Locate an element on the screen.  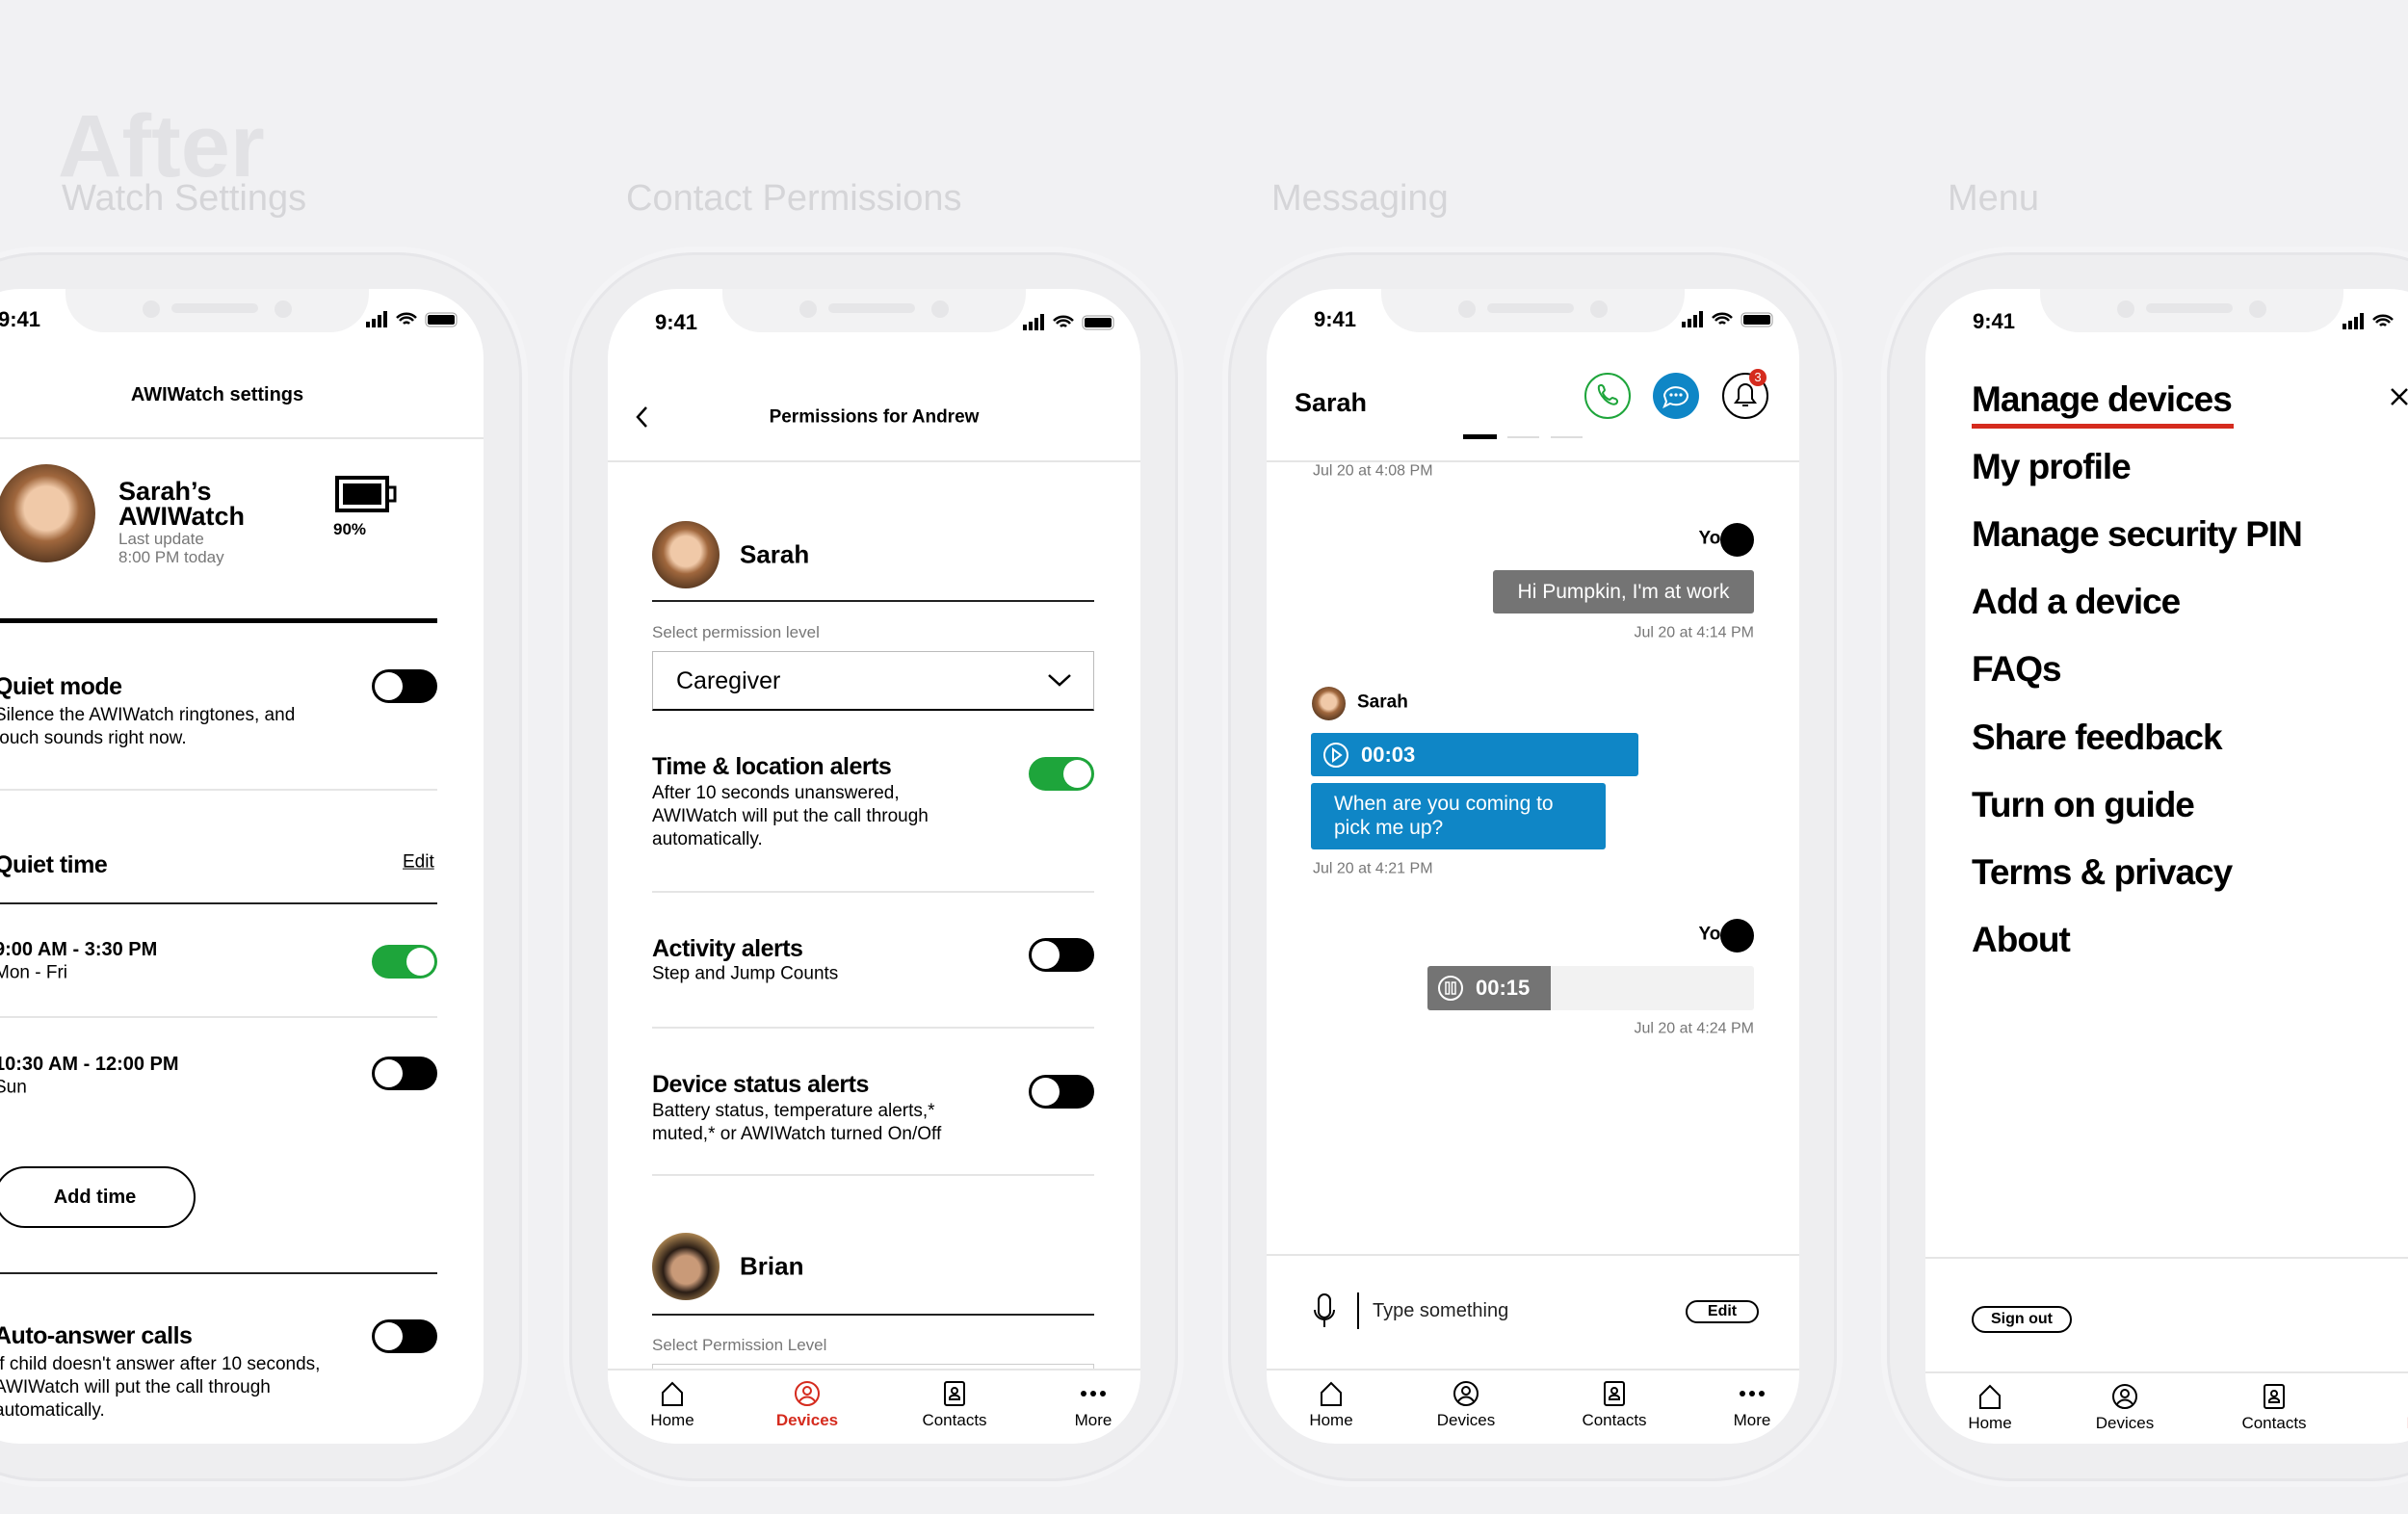
message-bubble: When are you coming to pick me up? is located at coordinates (1458, 816).